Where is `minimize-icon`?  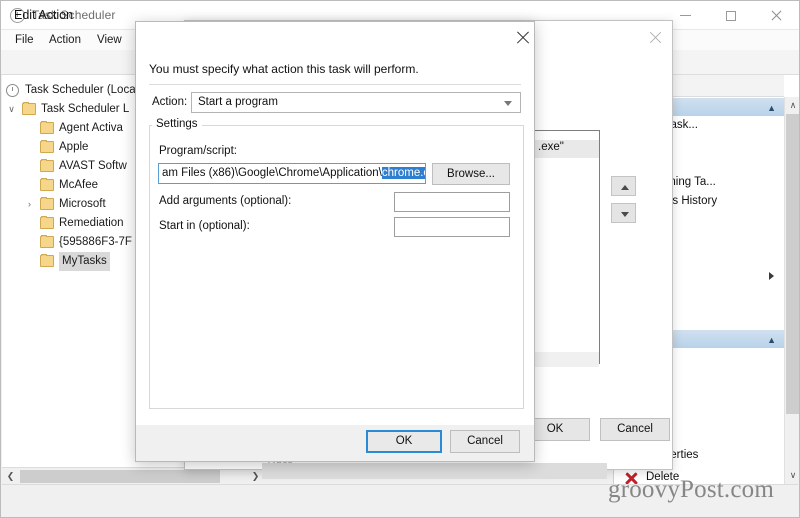
minimize-icon is located at coordinates (685, 15).